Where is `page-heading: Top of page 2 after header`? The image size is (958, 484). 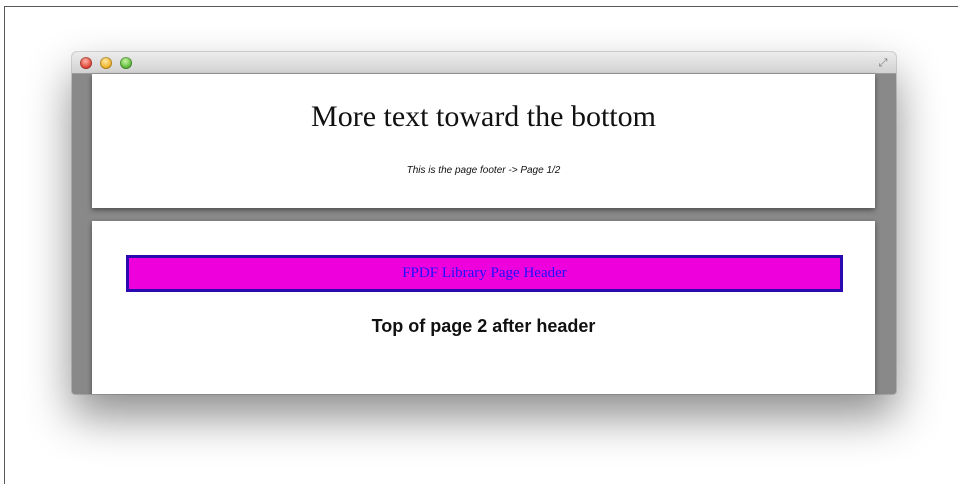 page-heading: Top of page 2 after header is located at coordinates (483, 326).